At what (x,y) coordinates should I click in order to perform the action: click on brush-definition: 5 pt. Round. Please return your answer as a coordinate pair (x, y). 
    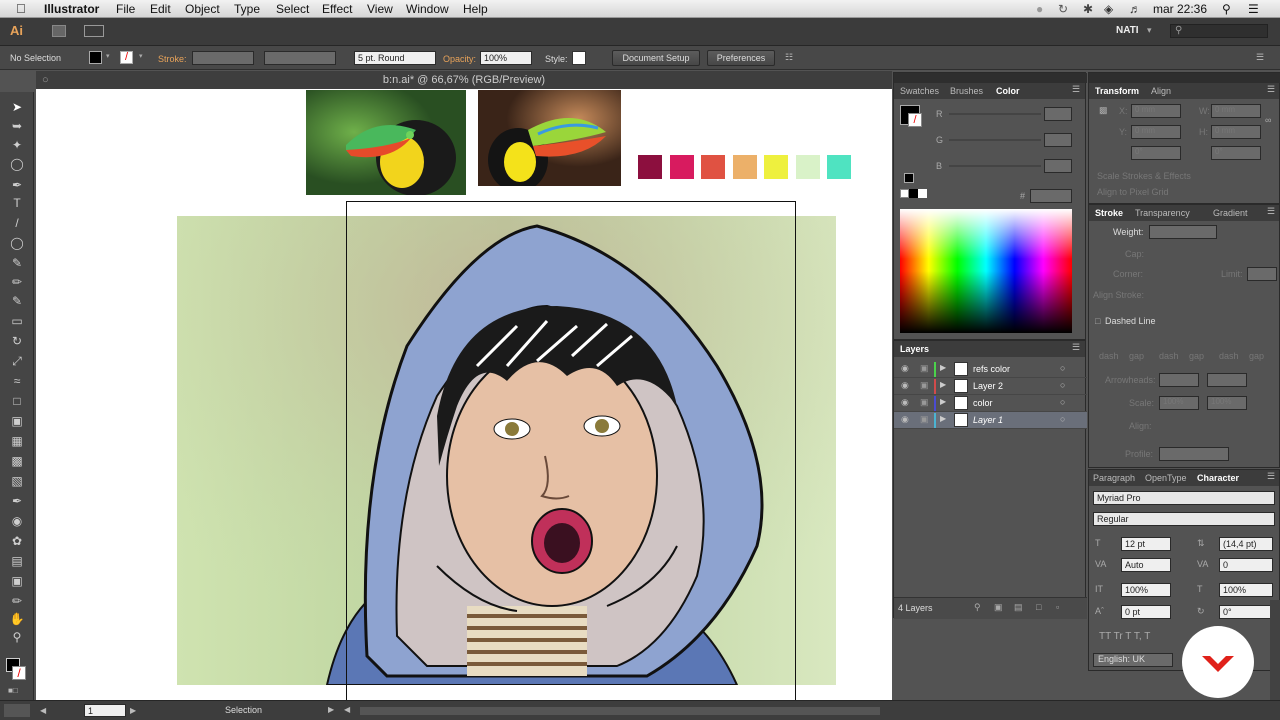
    Looking at the image, I should click on (395, 58).